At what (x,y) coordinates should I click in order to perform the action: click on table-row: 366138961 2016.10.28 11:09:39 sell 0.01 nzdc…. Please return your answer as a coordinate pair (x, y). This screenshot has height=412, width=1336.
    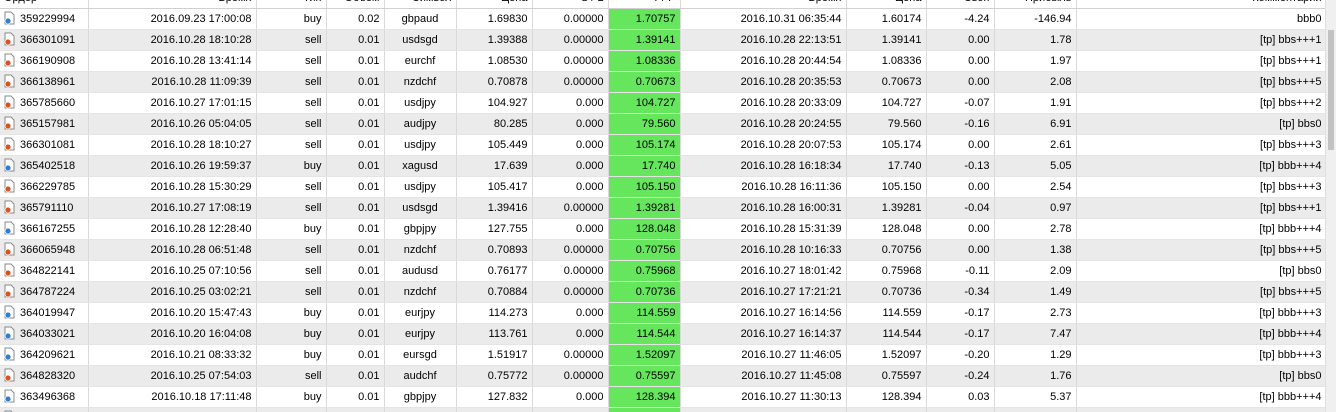
    Looking at the image, I should click on (663, 82).